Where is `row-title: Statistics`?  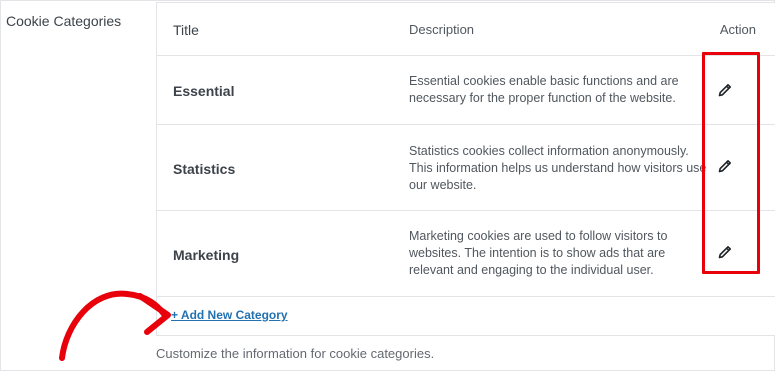 row-title: Statistics is located at coordinates (204, 169).